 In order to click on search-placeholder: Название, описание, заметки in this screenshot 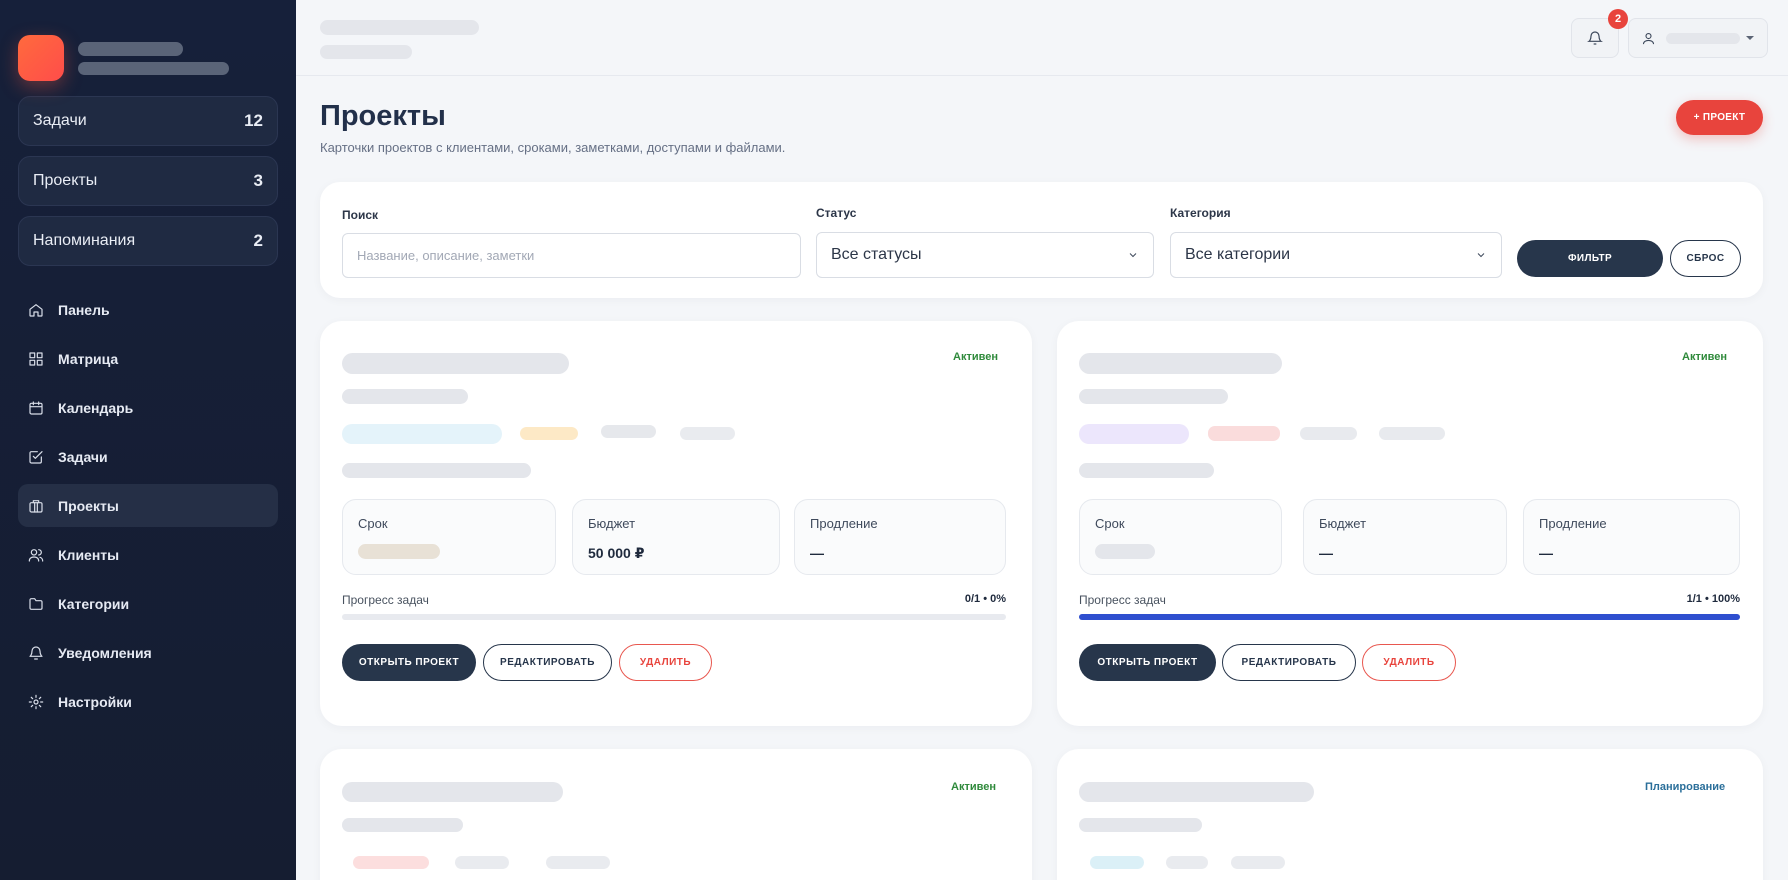, I will do `click(446, 255)`.